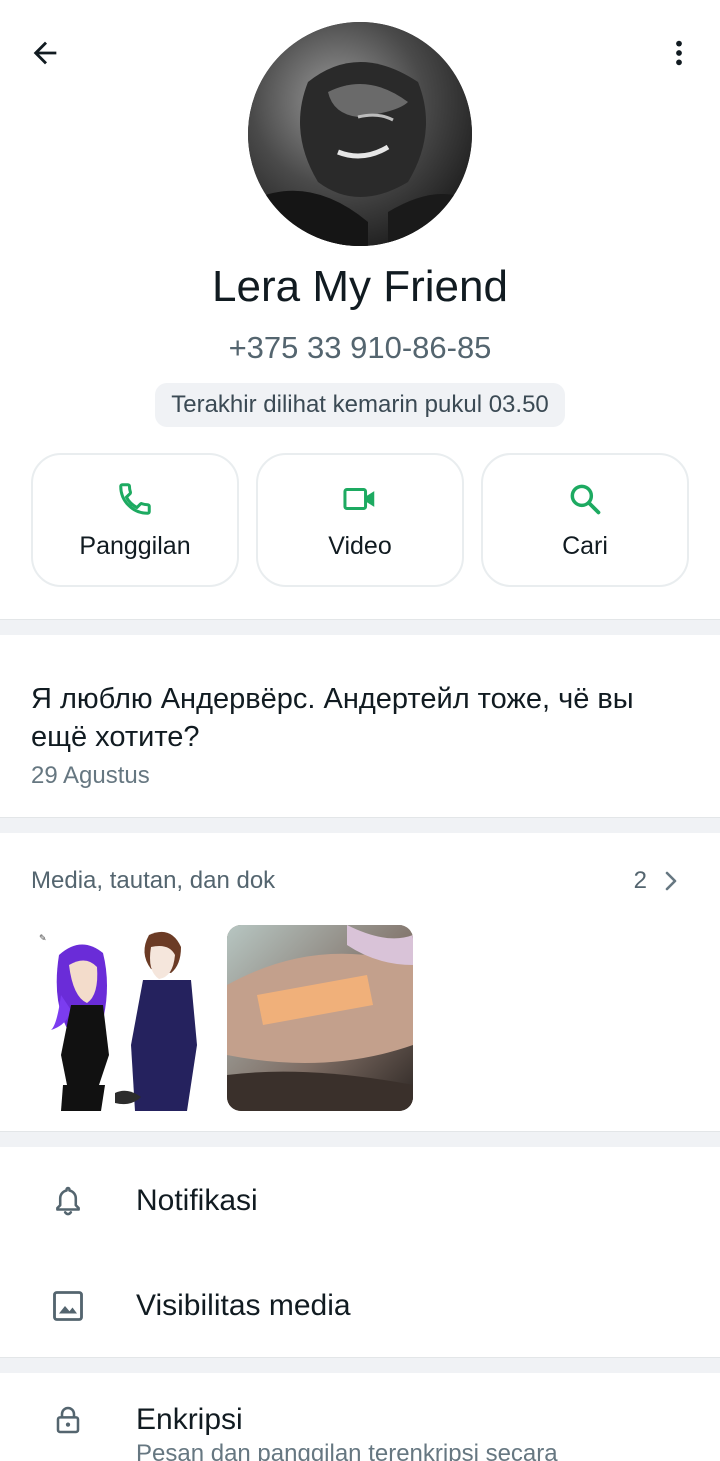  I want to click on media-header: Media, tautan, dan dok 2, so click(356, 881).